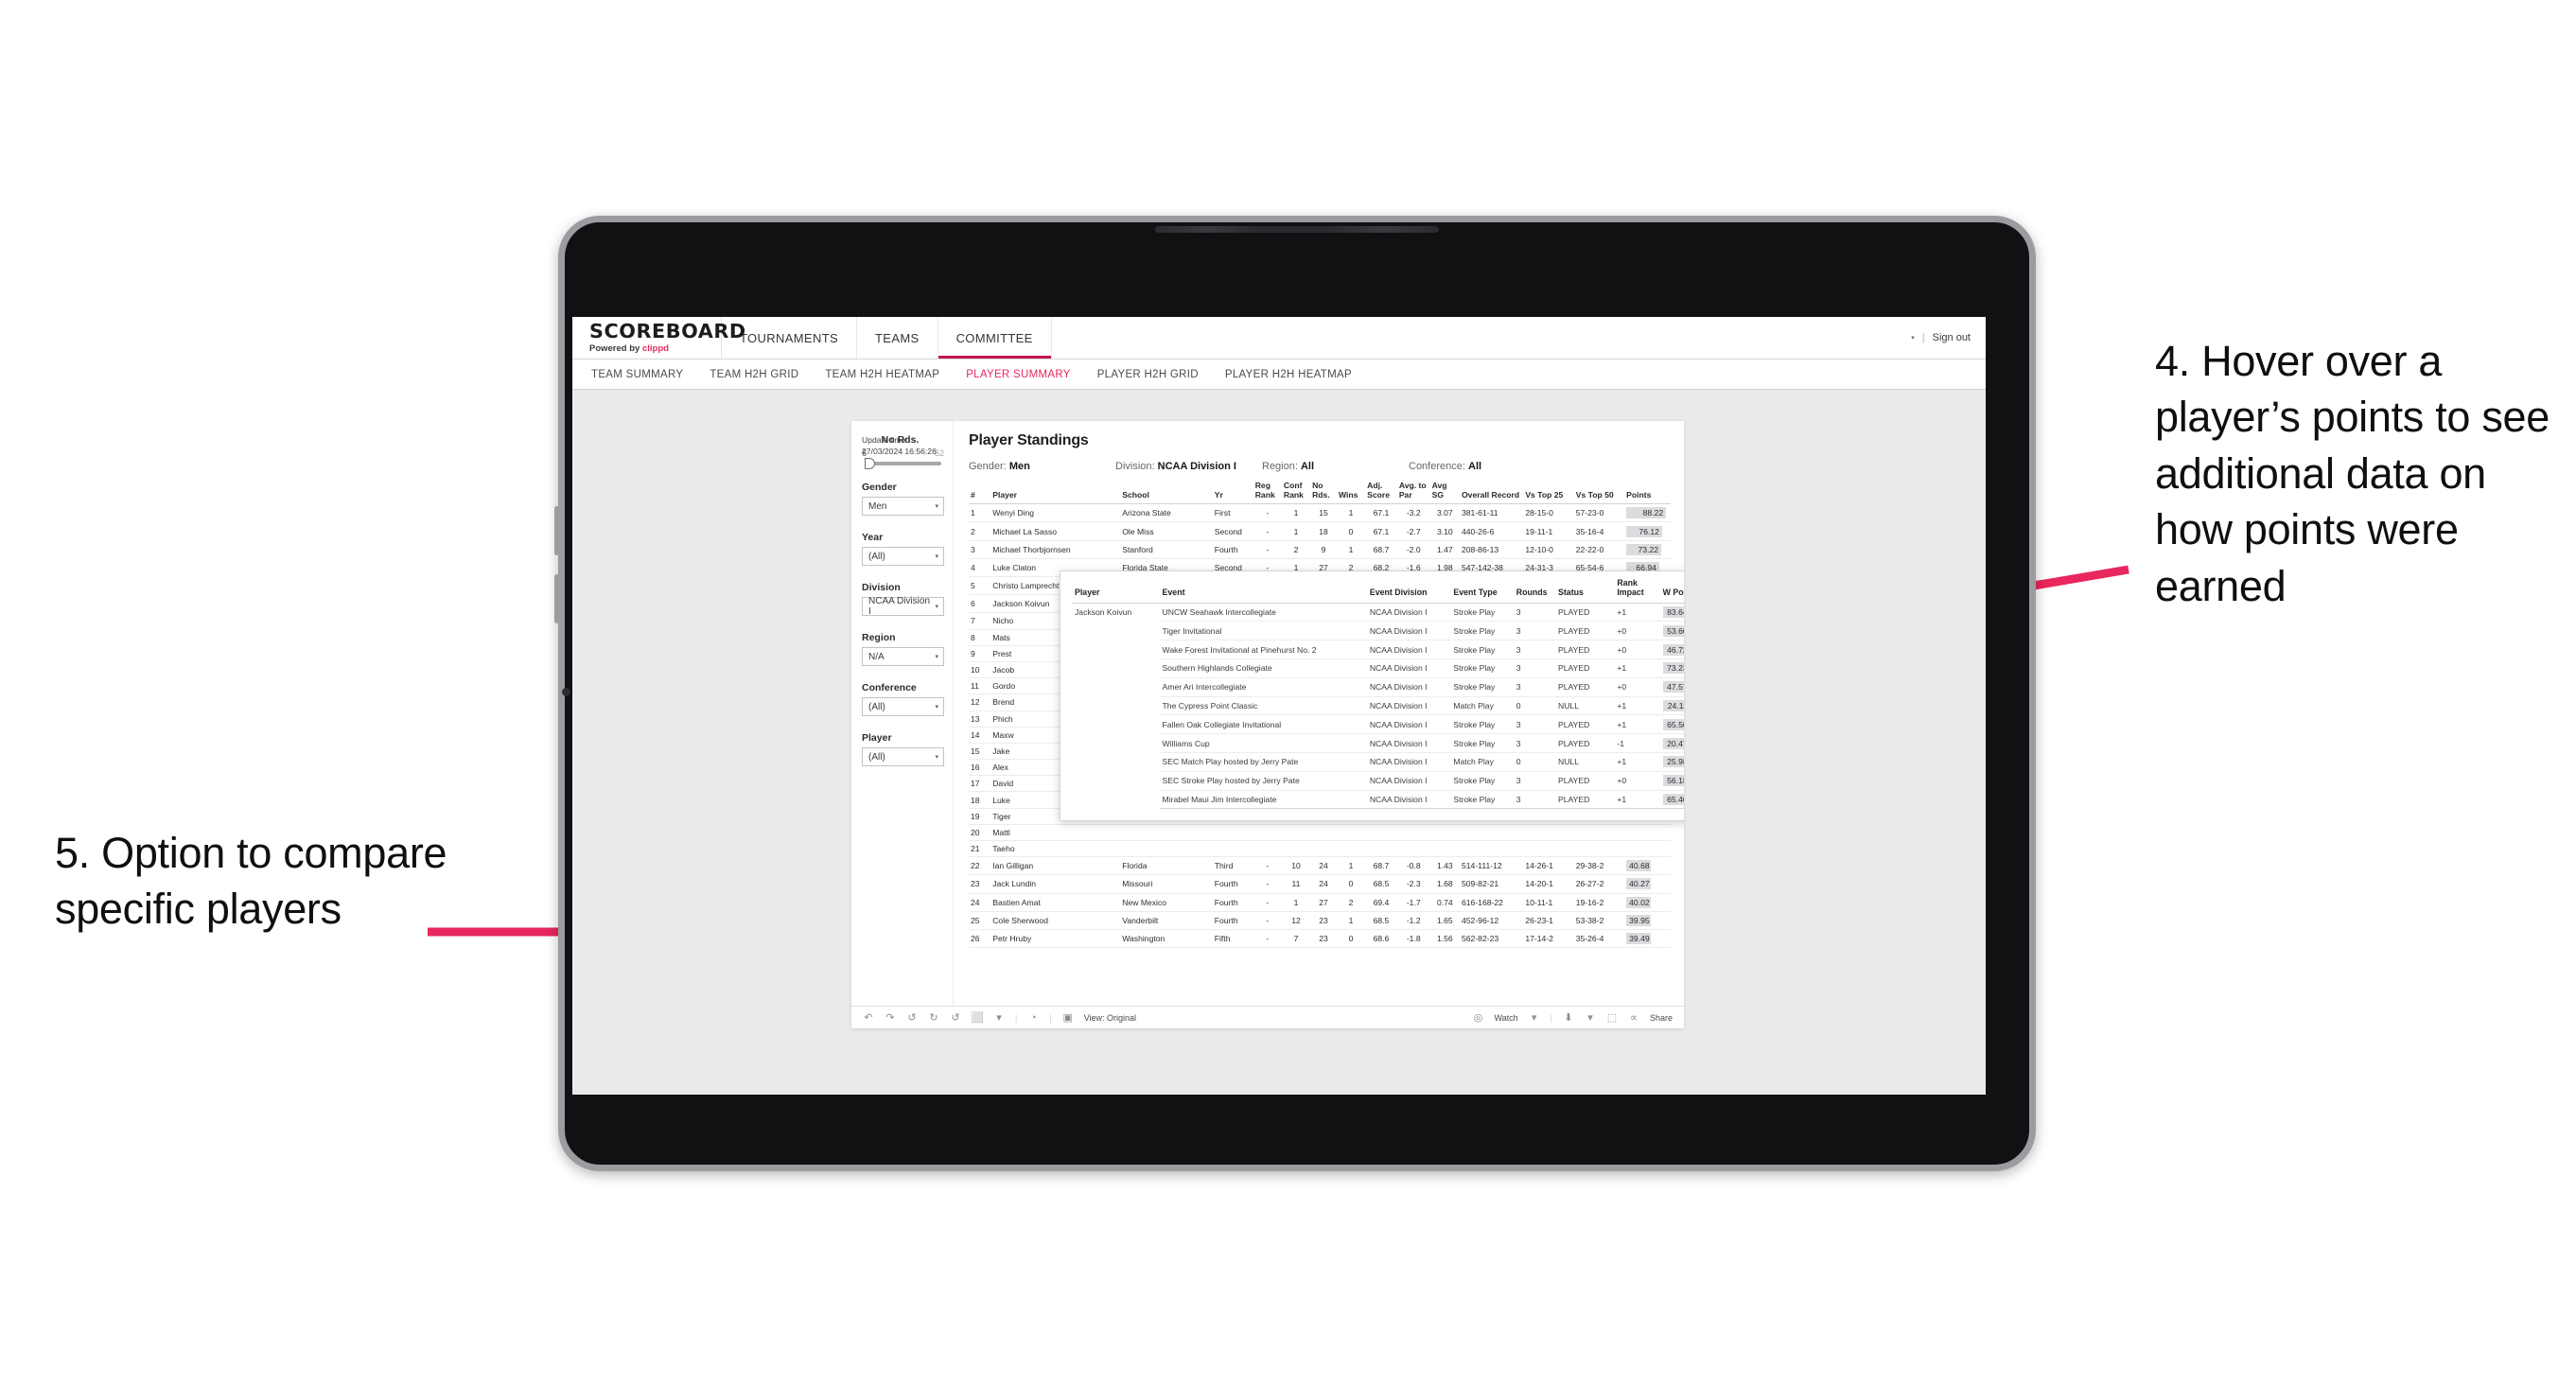 Image resolution: width=2576 pixels, height=1386 pixels. I want to click on tab-team-h2h-grid: TEAM H2H GRID, so click(754, 374).